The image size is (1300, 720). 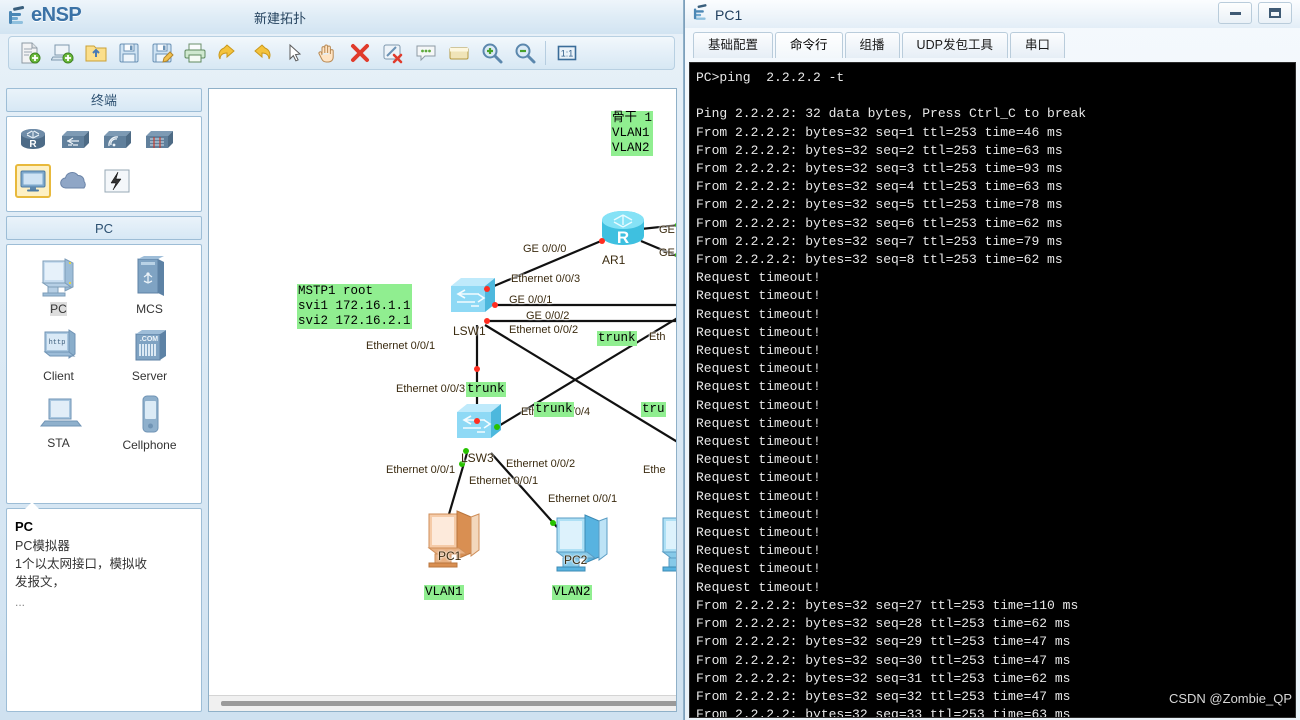 What do you see at coordinates (458, 53) in the screenshot?
I see `text-box-icon` at bounding box center [458, 53].